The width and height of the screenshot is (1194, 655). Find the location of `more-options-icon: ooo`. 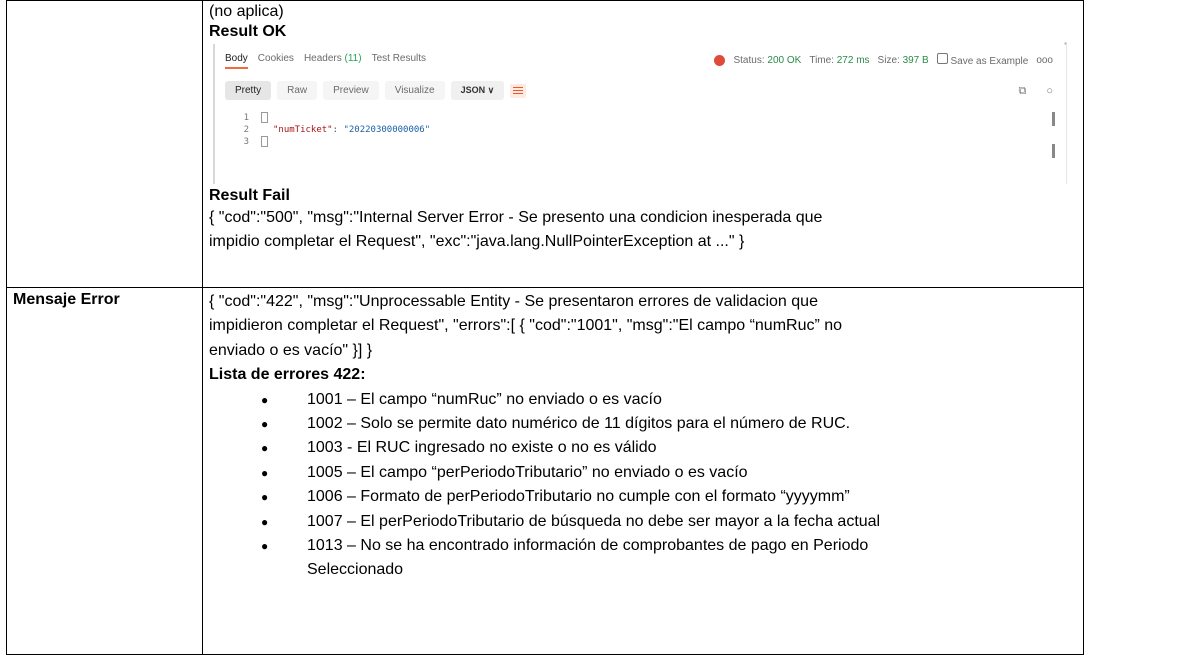

more-options-icon: ooo is located at coordinates (1044, 60).